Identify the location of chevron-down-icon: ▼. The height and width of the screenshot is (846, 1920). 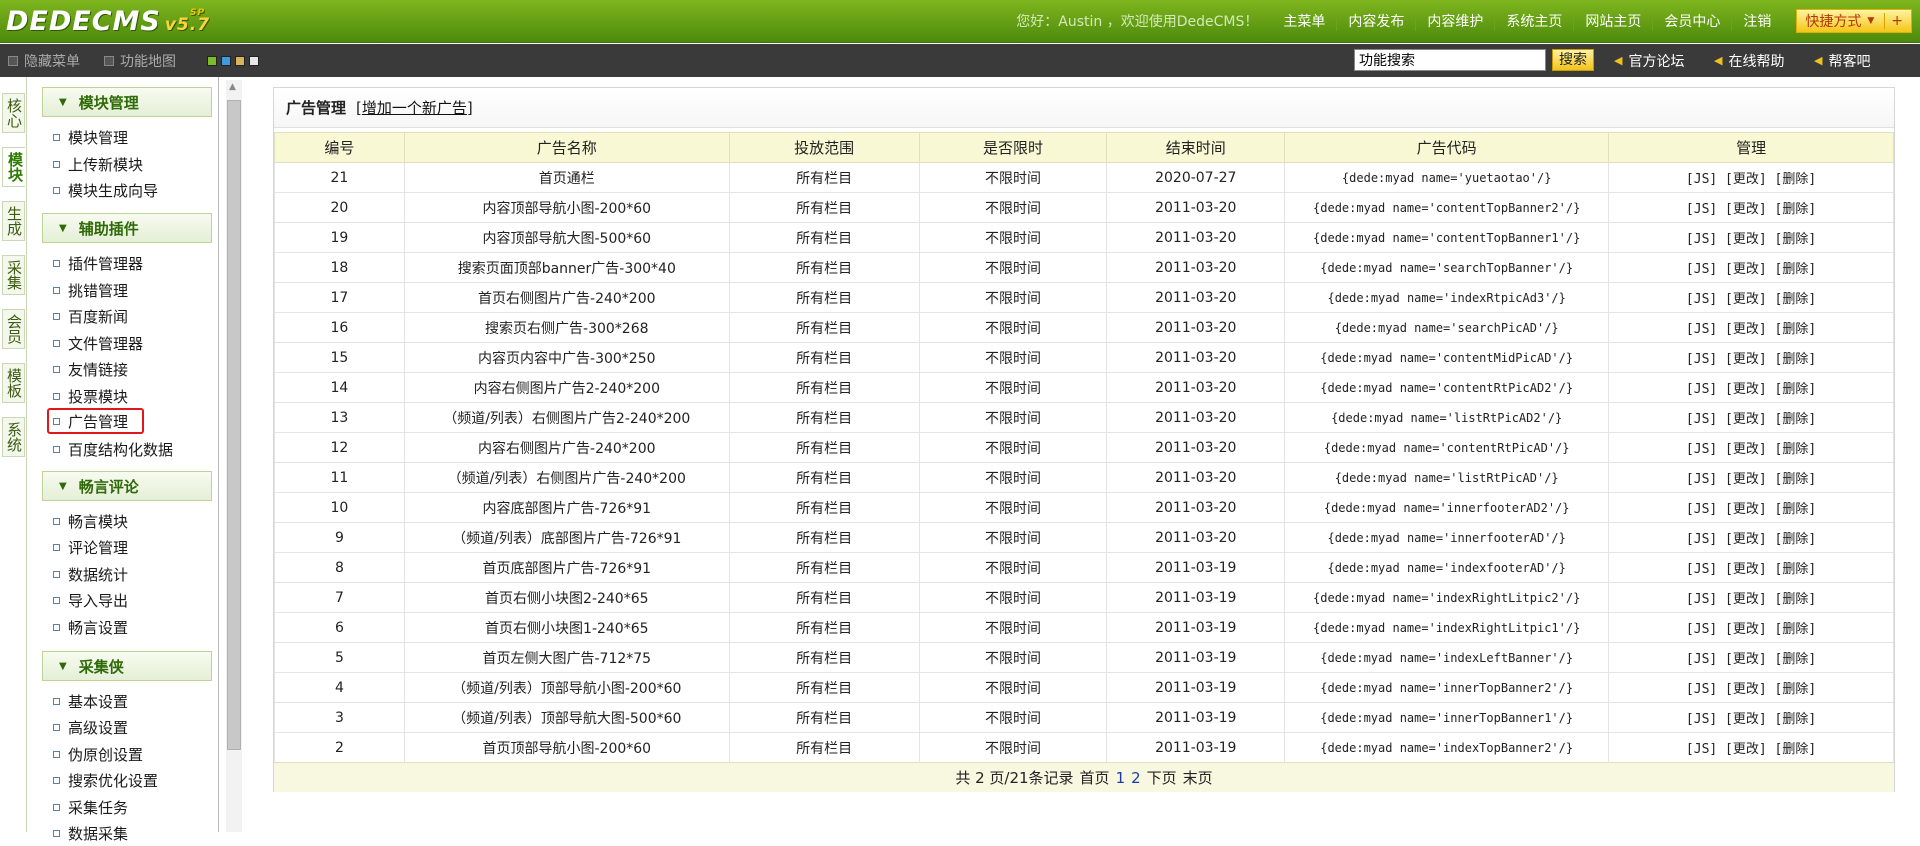
(63, 228).